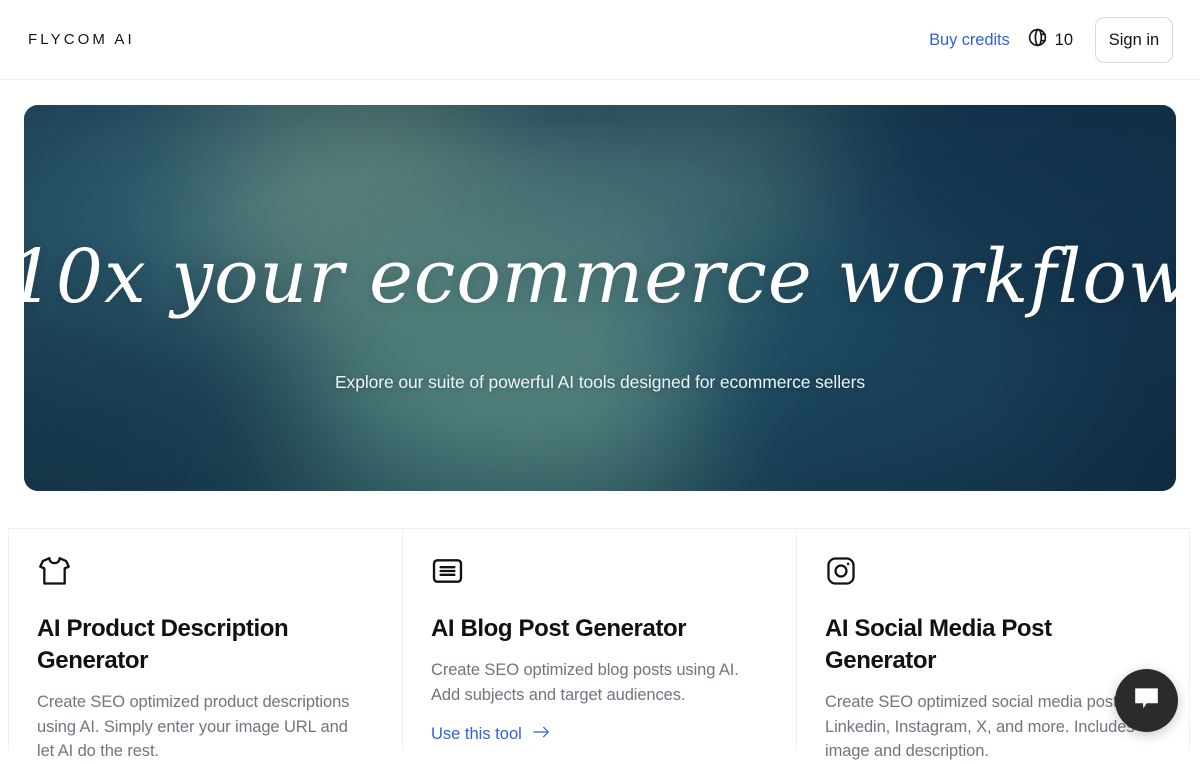  What do you see at coordinates (187, 645) in the screenshot?
I see `card-title: AI Product Description Generator` at bounding box center [187, 645].